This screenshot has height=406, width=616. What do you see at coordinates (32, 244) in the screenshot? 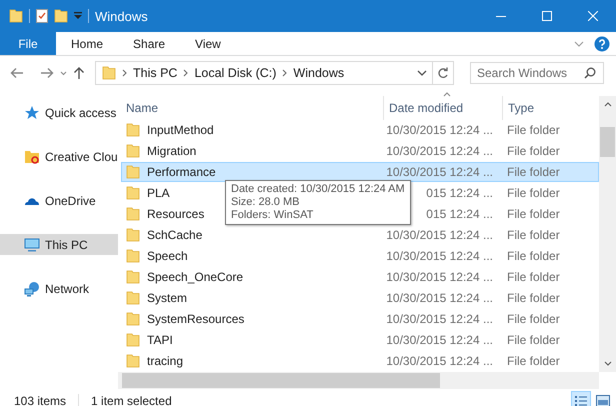
I see `monitor-icon` at bounding box center [32, 244].